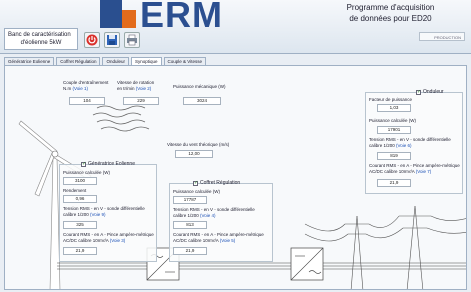 The width and height of the screenshot is (471, 292). Describe the element at coordinates (394, 183) in the screenshot. I see `ond-courant-value: 21,9` at that location.